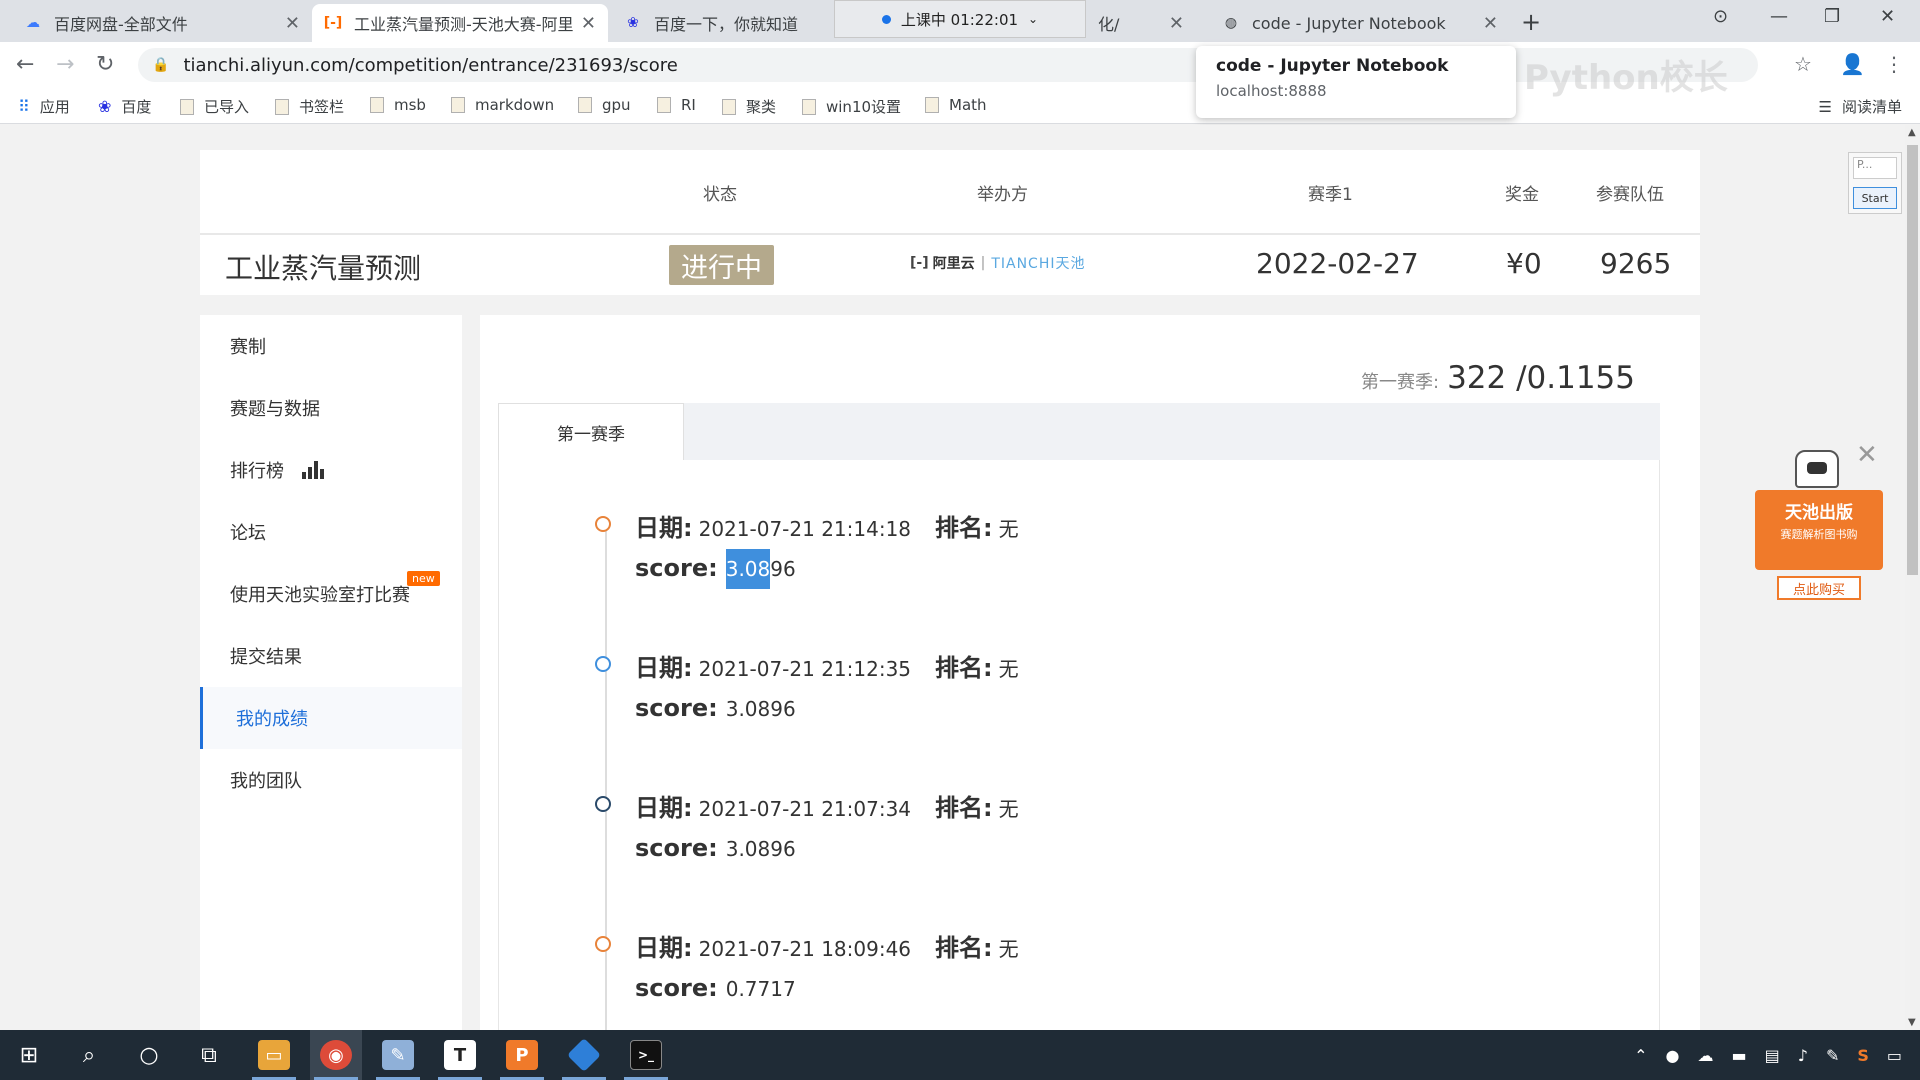 The width and height of the screenshot is (1920, 1080). I want to click on scroll-up-icon: ▲, so click(1912, 132).